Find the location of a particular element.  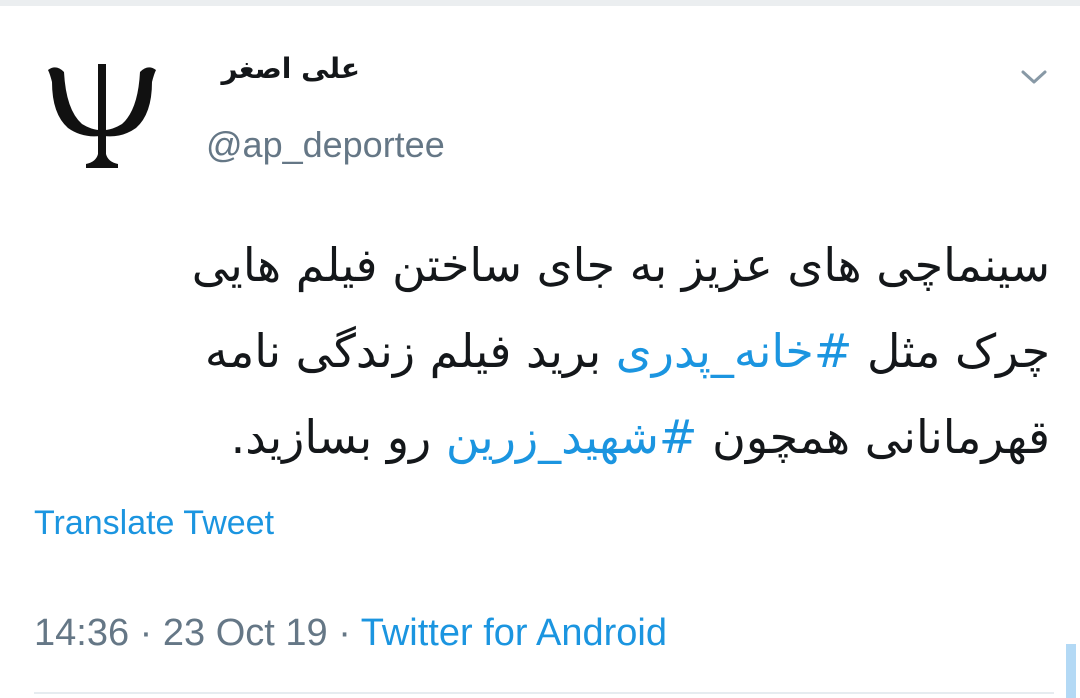

display-name: علی اصغر is located at coordinates (280, 68).